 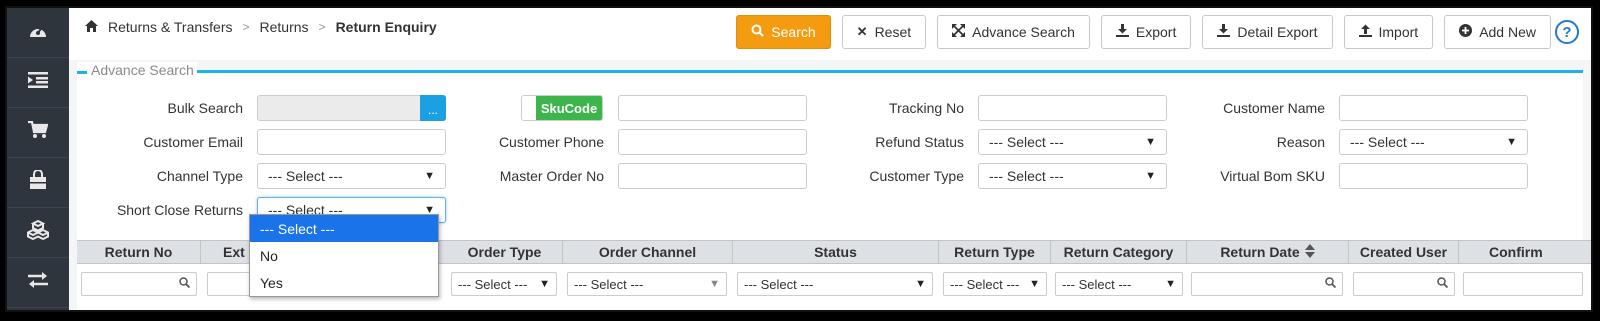 What do you see at coordinates (836, 252) in the screenshot?
I see `column-header-status: Status` at bounding box center [836, 252].